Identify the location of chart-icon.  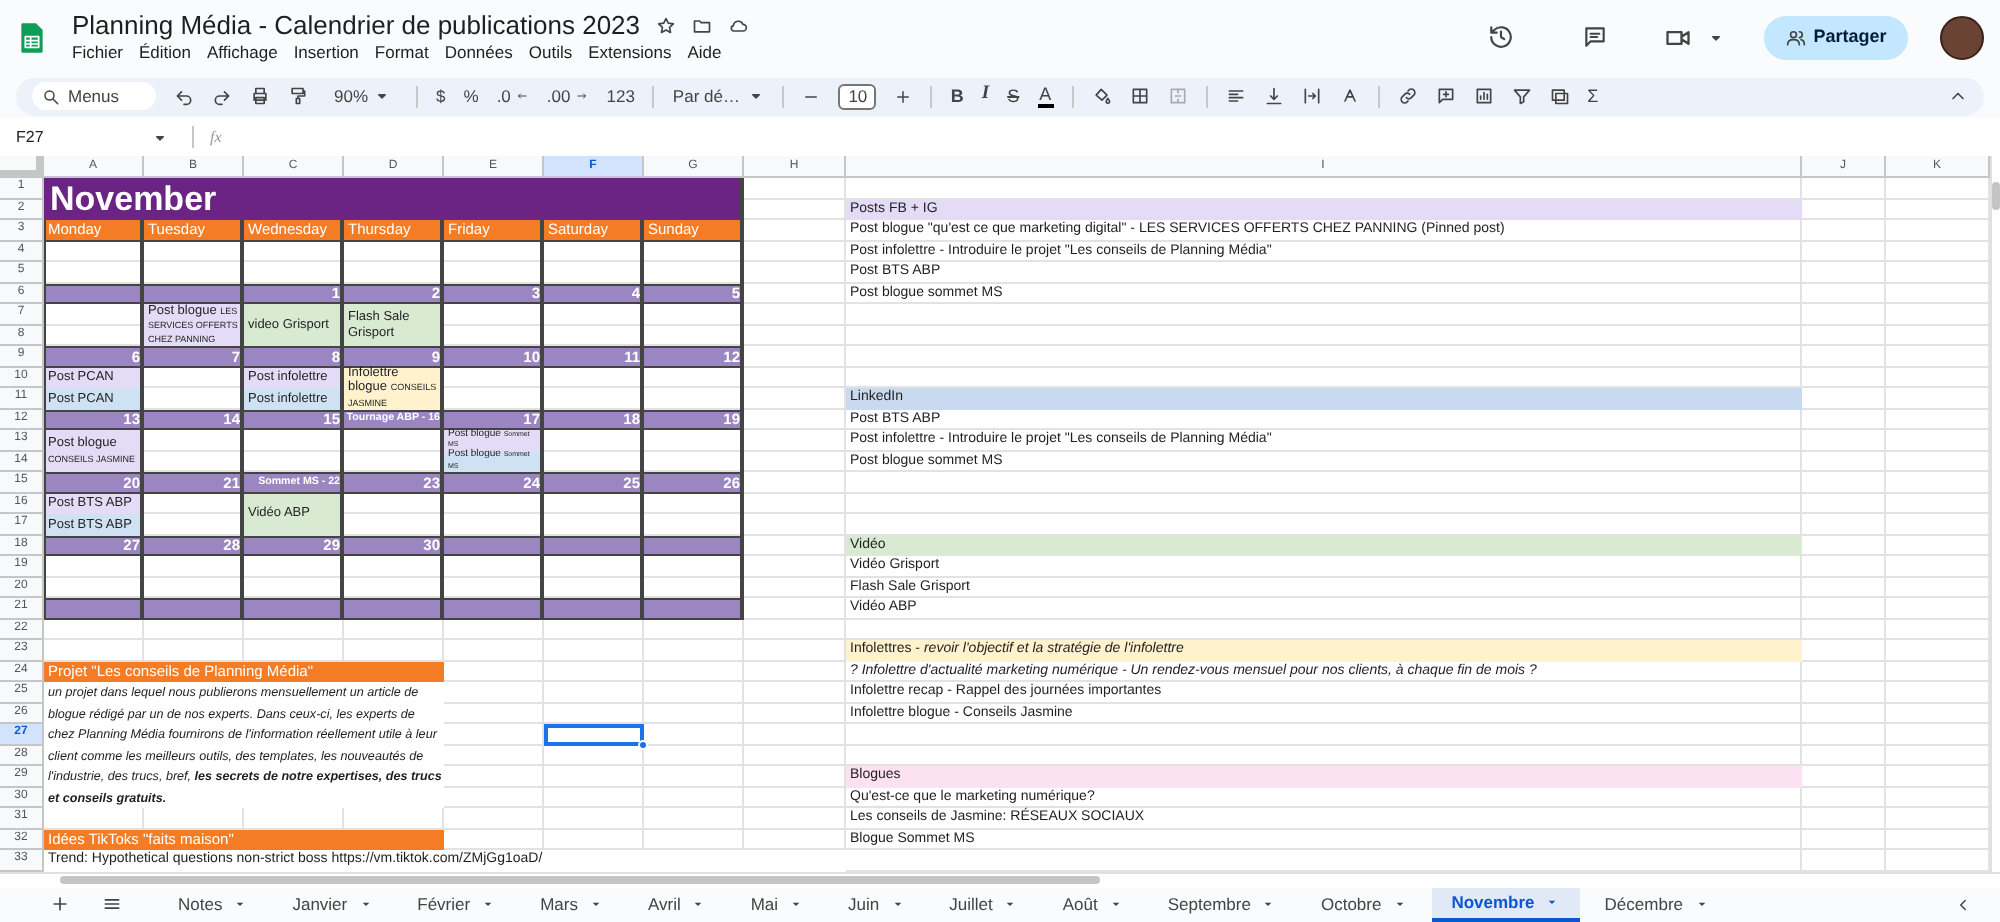
(1483, 96).